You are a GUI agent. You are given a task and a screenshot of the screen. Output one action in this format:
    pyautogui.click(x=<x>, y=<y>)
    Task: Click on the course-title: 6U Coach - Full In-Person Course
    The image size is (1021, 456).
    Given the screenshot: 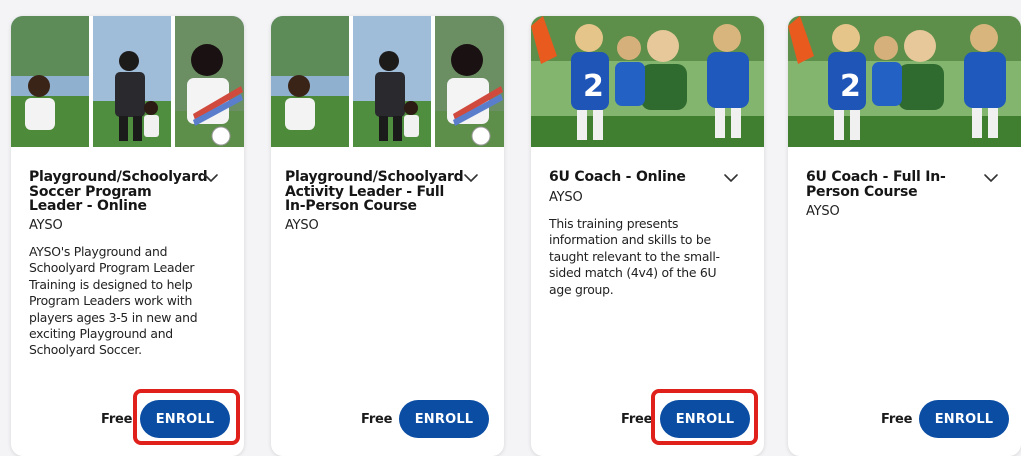 What is the action you would take?
    pyautogui.click(x=881, y=184)
    